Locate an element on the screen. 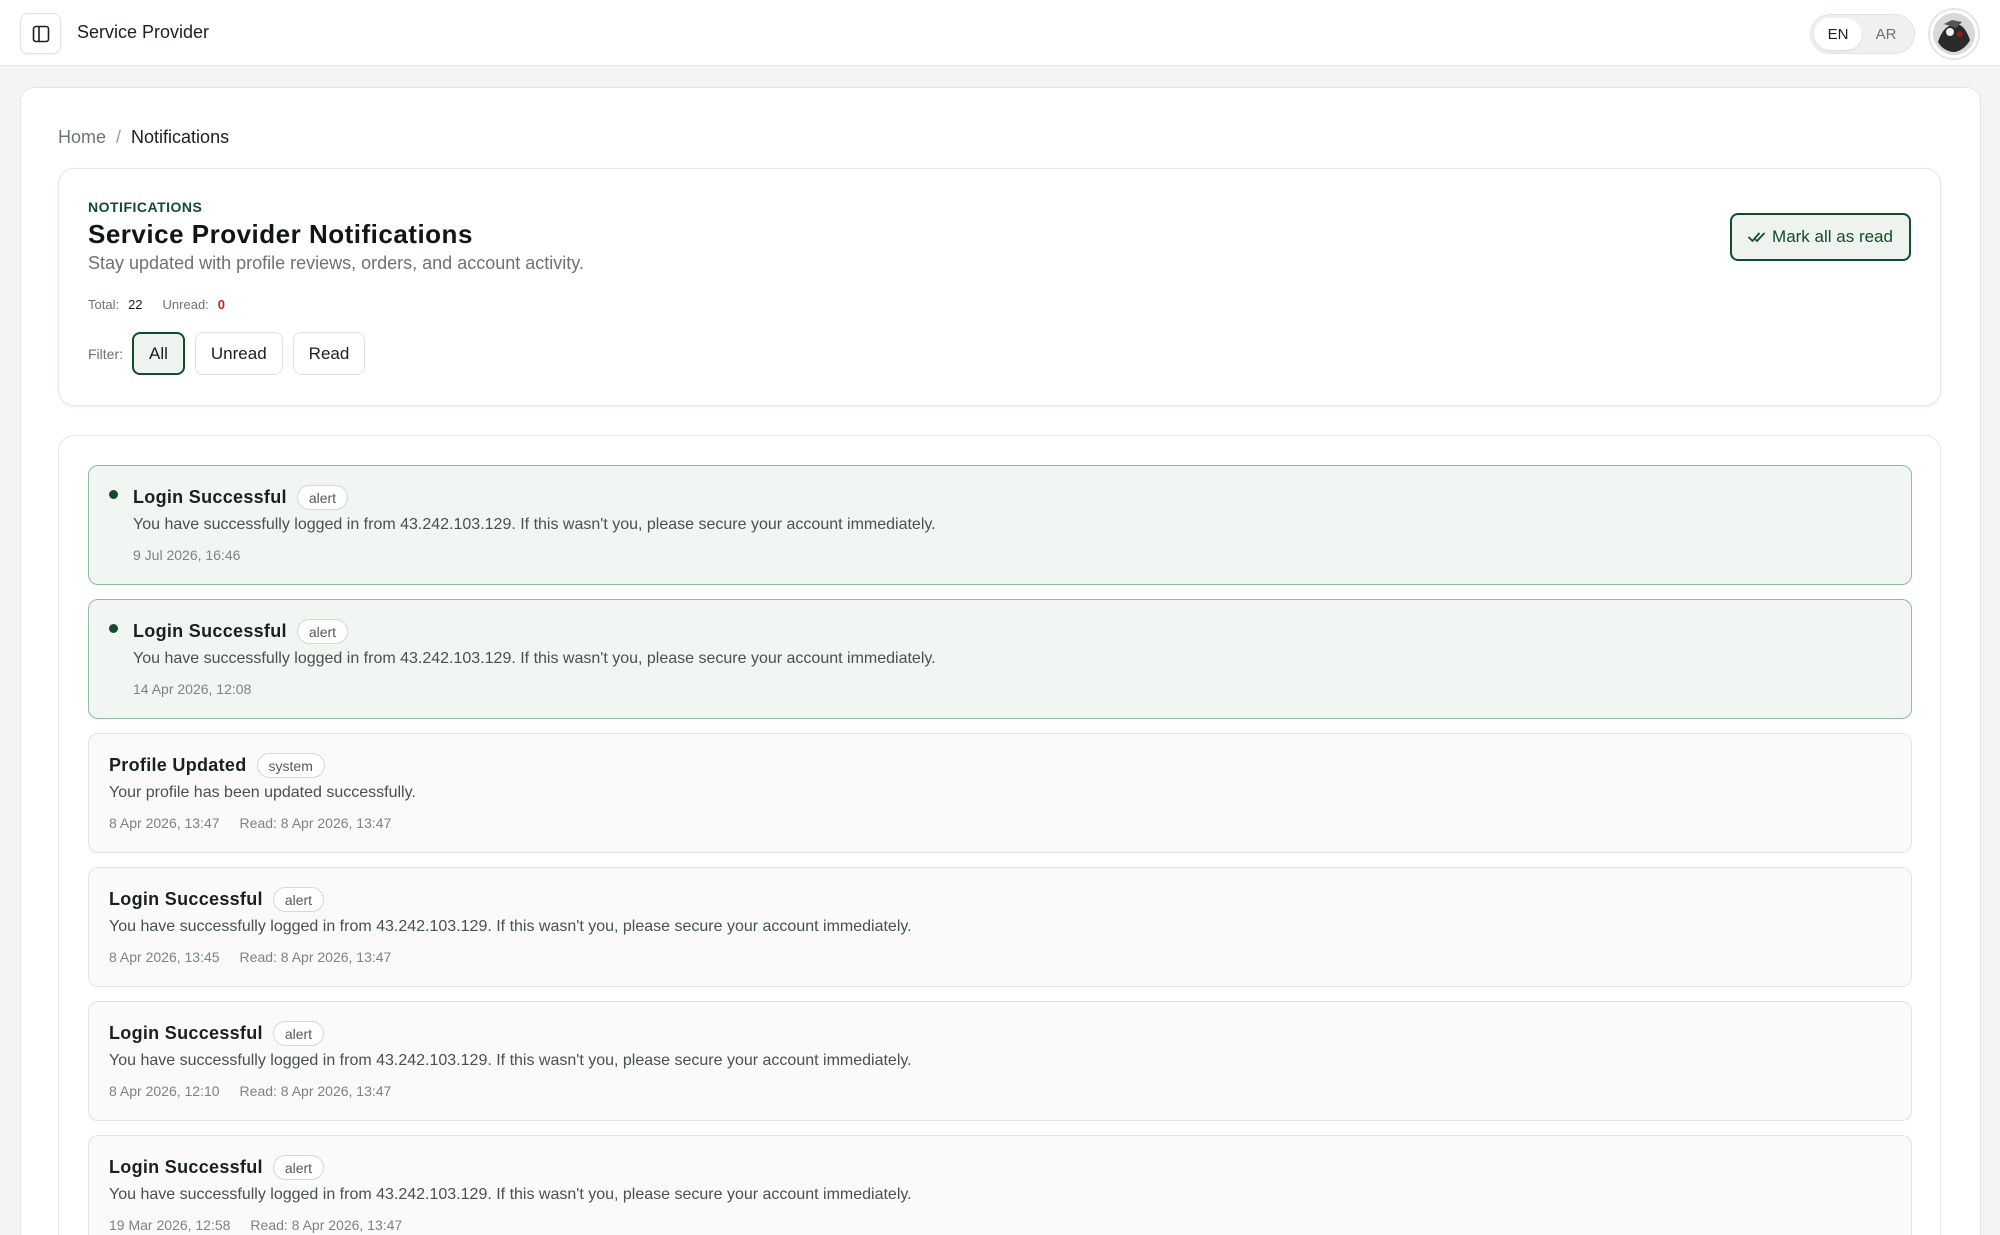  notification-title: Profile Updated is located at coordinates (178, 765).